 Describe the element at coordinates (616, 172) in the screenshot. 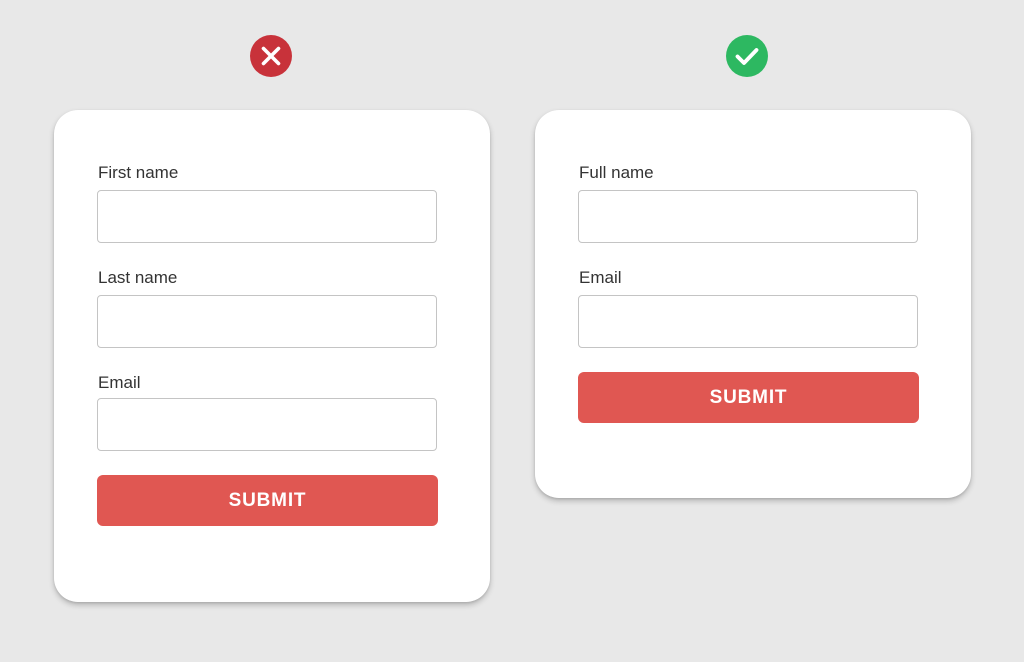

I see `full-name-label: Full name` at that location.